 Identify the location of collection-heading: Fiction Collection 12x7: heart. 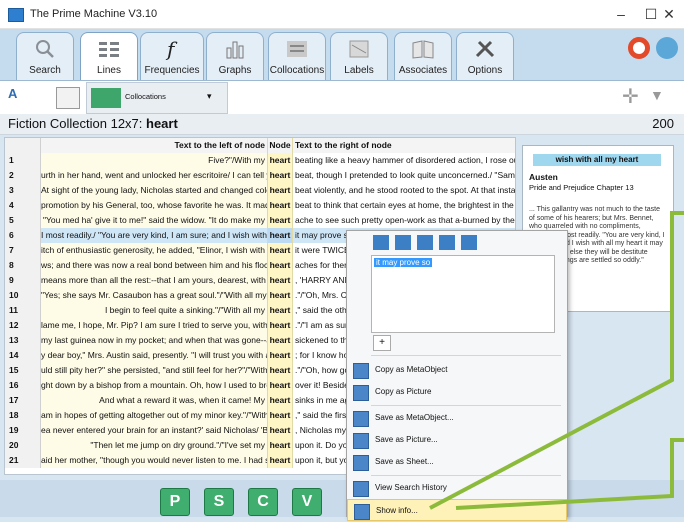
(93, 123).